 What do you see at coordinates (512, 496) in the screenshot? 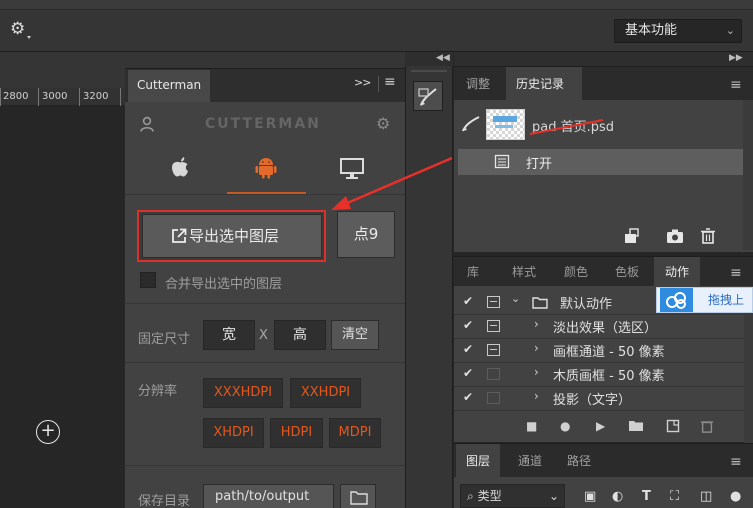
I see `layer-filter-select: ⌕ 类型 ⌄` at bounding box center [512, 496].